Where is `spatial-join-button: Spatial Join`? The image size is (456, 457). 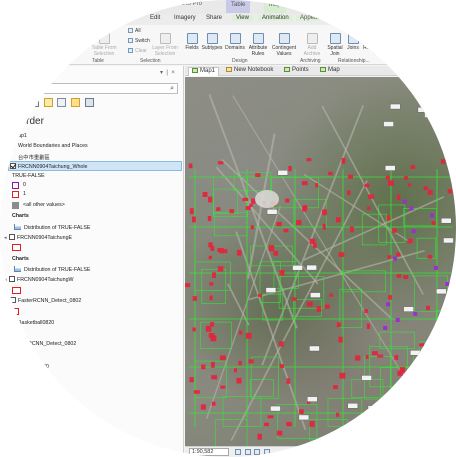 spatial-join-button: Spatial Join is located at coordinates (335, 45).